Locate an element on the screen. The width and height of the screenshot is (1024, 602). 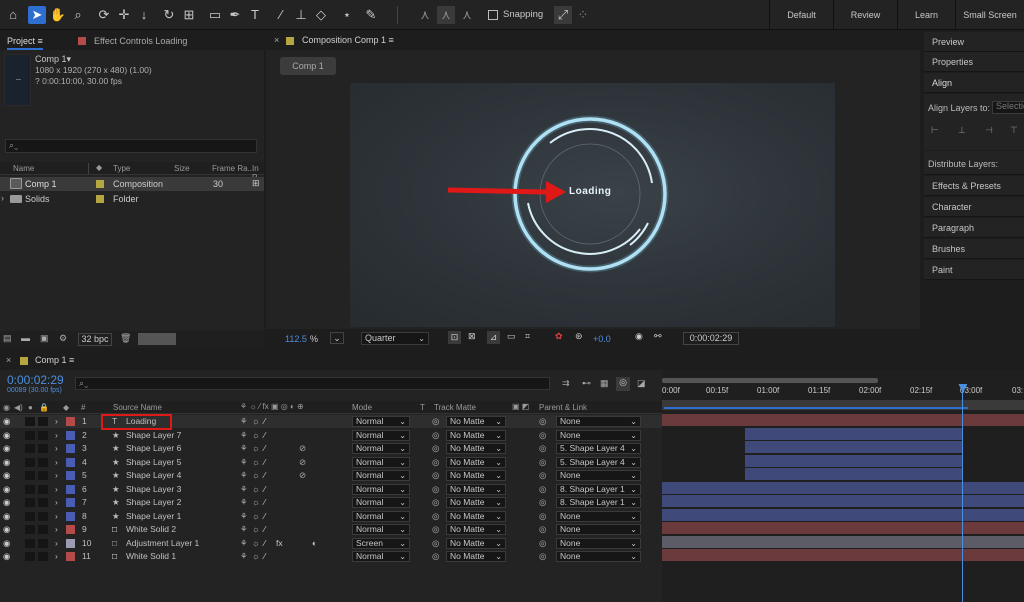
mask-visibility-icon: ⊿ is located at coordinates (493, 337).